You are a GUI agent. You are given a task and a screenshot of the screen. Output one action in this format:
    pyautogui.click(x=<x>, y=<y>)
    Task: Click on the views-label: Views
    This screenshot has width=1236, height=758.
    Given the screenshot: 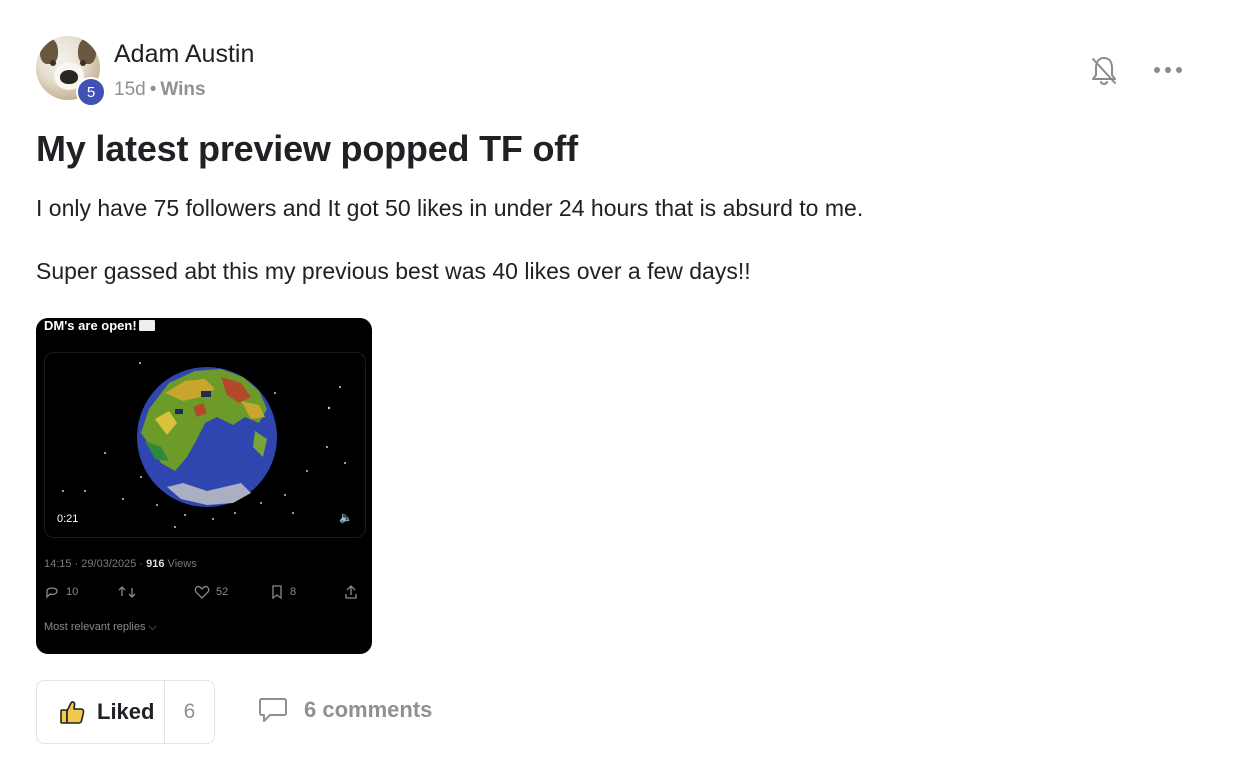 What is the action you would take?
    pyautogui.click(x=180, y=564)
    